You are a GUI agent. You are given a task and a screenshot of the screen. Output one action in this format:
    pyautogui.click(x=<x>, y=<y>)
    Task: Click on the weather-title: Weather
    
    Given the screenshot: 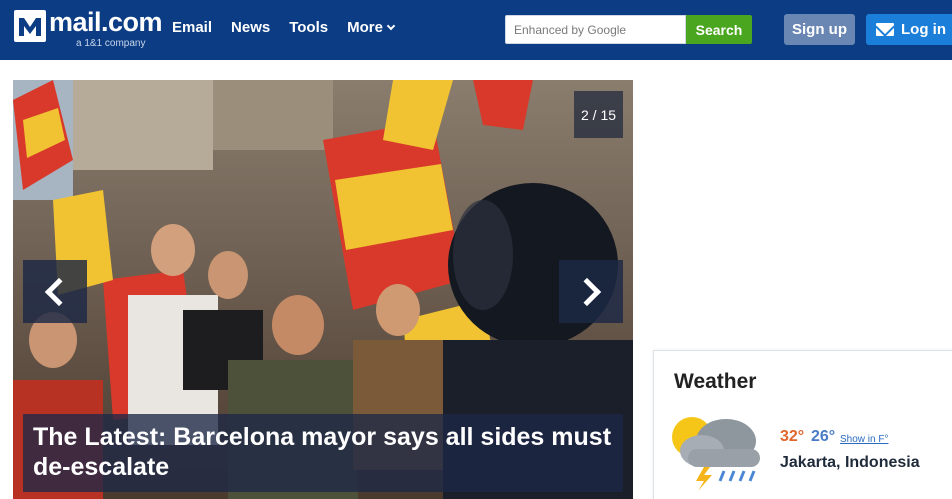 What is the action you would take?
    pyautogui.click(x=715, y=381)
    